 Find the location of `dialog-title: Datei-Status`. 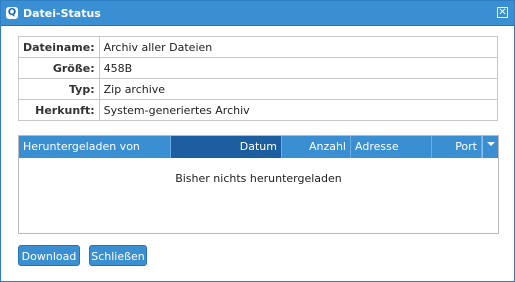

dialog-title: Datei-Status is located at coordinates (62, 13).